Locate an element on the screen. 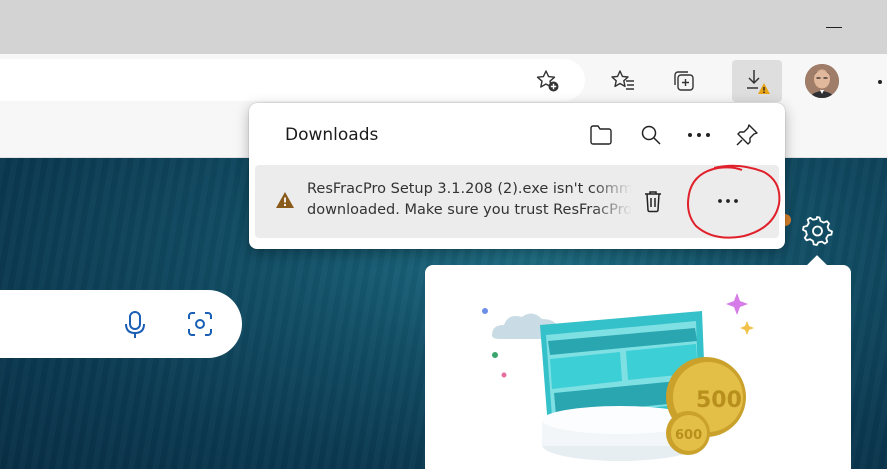 The height and width of the screenshot is (469, 887). downloads-title: Downloads is located at coordinates (332, 135).